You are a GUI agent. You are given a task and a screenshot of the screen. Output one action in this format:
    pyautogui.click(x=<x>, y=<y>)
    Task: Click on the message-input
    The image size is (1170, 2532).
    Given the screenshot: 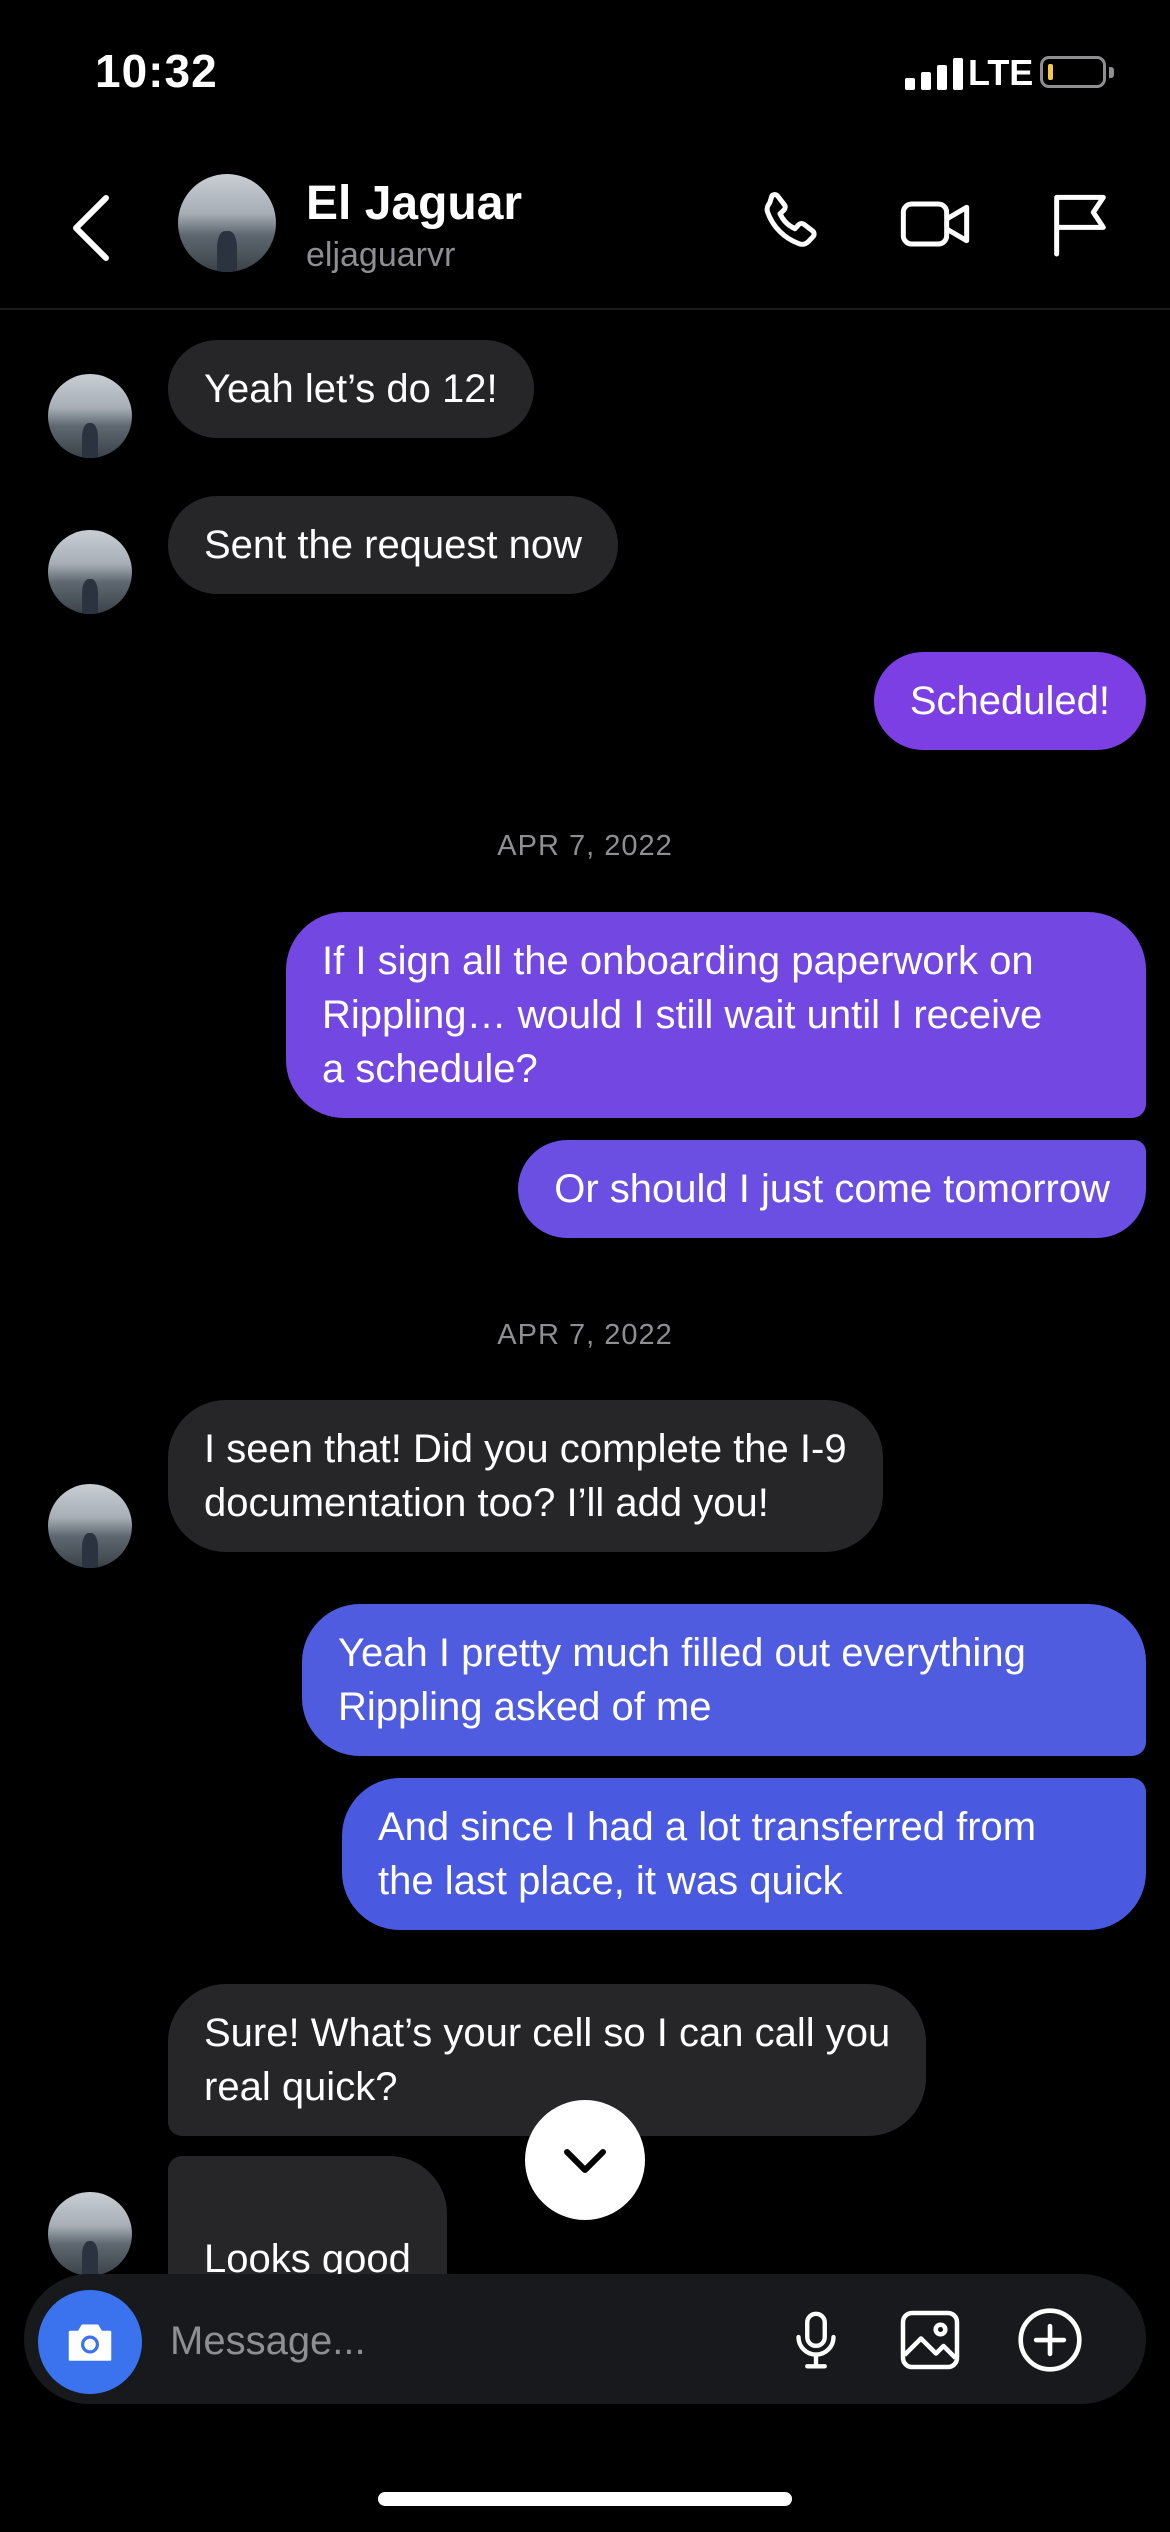 What is the action you would take?
    pyautogui.click(x=460, y=2341)
    